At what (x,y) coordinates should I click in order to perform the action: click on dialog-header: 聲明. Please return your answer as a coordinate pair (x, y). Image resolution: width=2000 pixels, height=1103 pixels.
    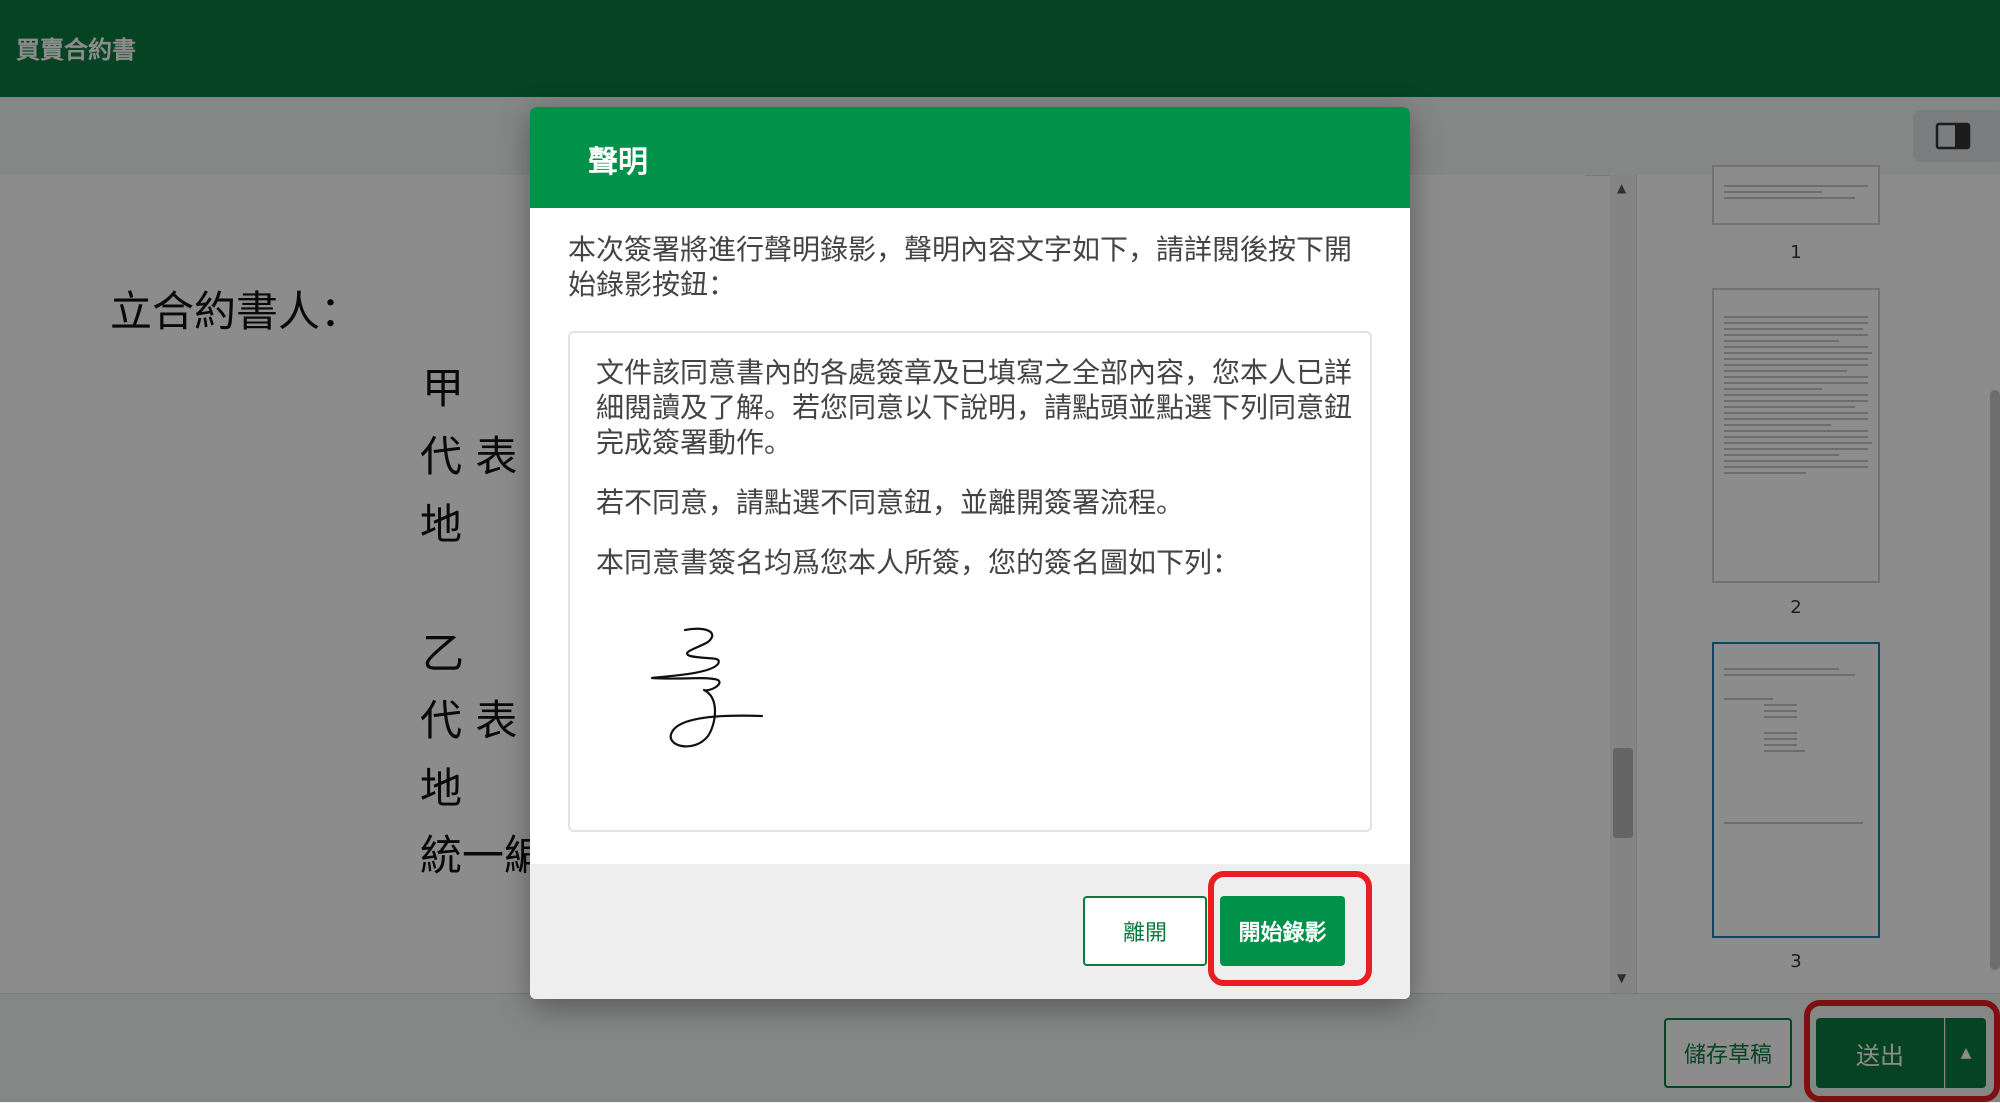
    Looking at the image, I should click on (970, 157).